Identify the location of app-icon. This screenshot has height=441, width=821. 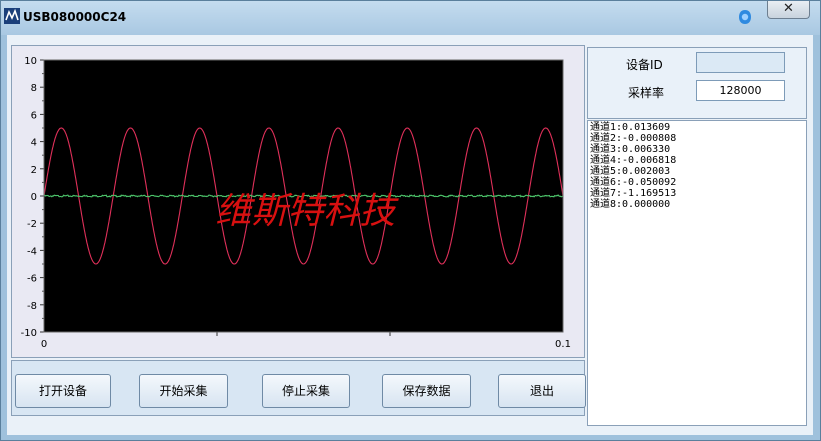
(12, 16).